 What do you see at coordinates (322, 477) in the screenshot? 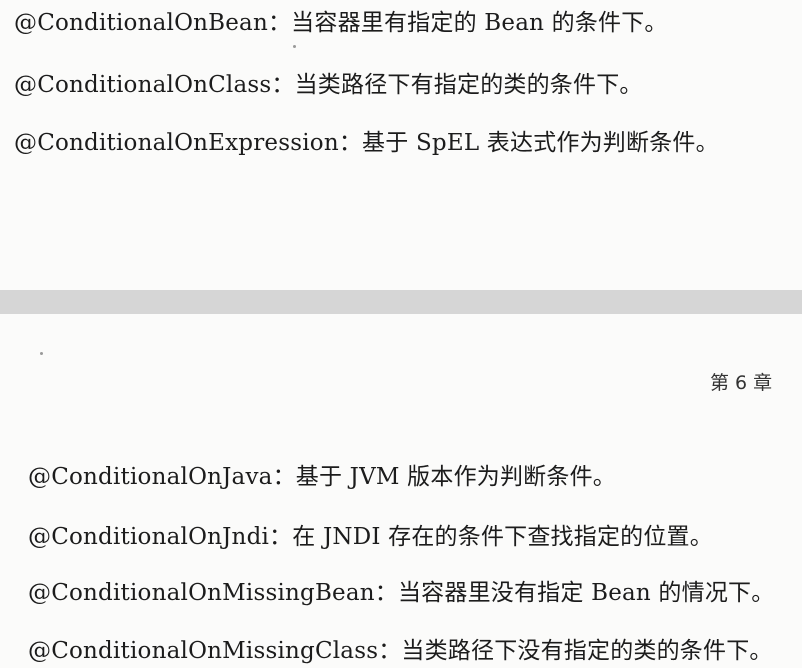
I see `text-line-conditional-on-java: @ConditionalOnJava：基于 JVM 版本作为判断条件。` at bounding box center [322, 477].